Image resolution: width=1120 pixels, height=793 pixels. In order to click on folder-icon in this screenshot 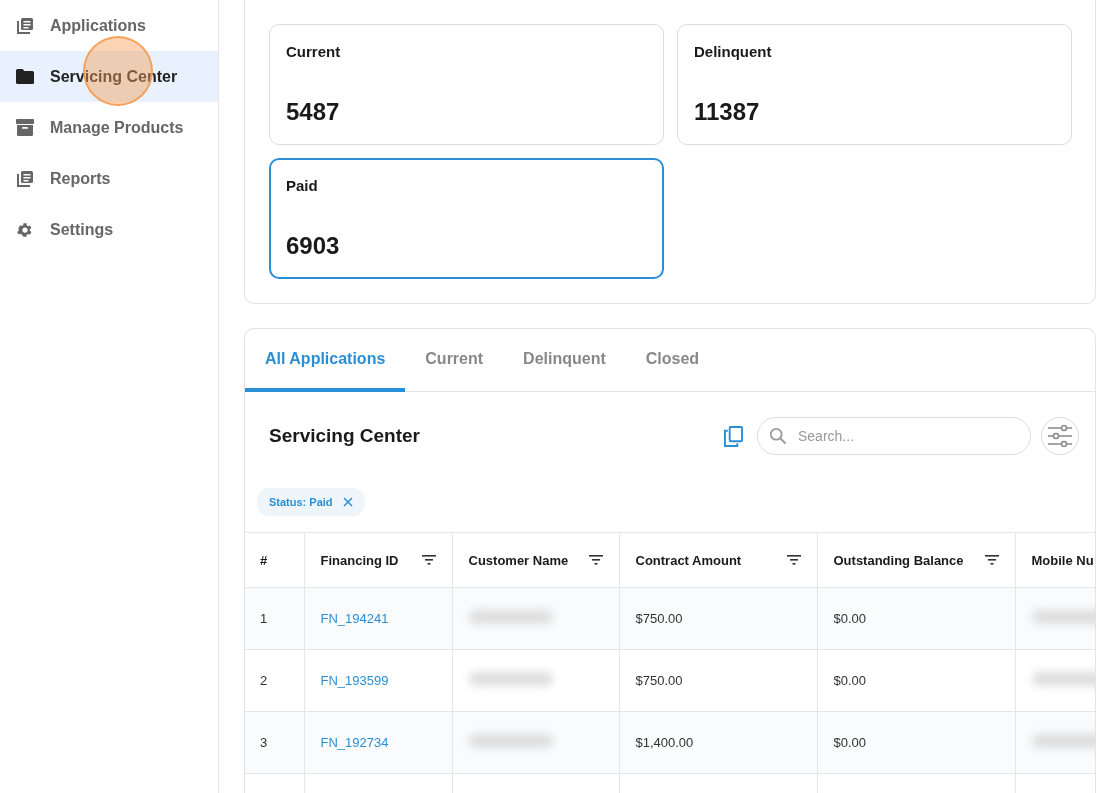, I will do `click(25, 76)`.